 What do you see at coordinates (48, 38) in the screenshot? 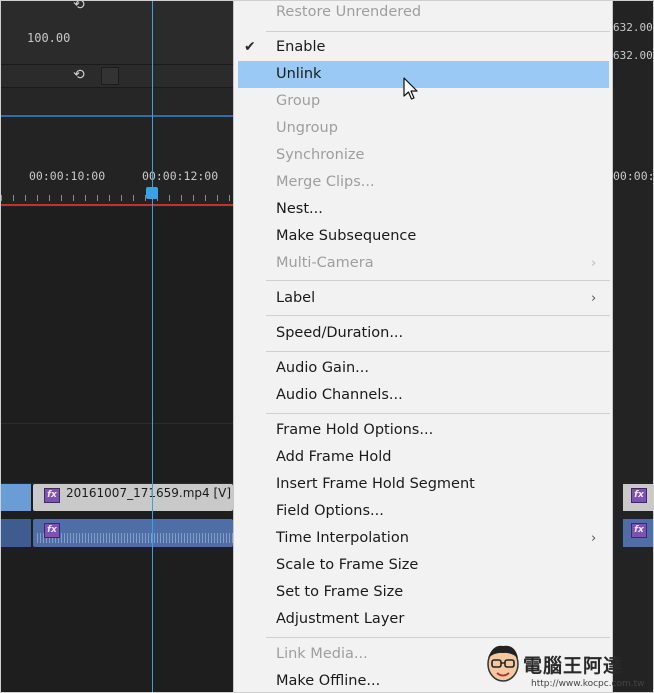
I see `value-readout: 100.00` at bounding box center [48, 38].